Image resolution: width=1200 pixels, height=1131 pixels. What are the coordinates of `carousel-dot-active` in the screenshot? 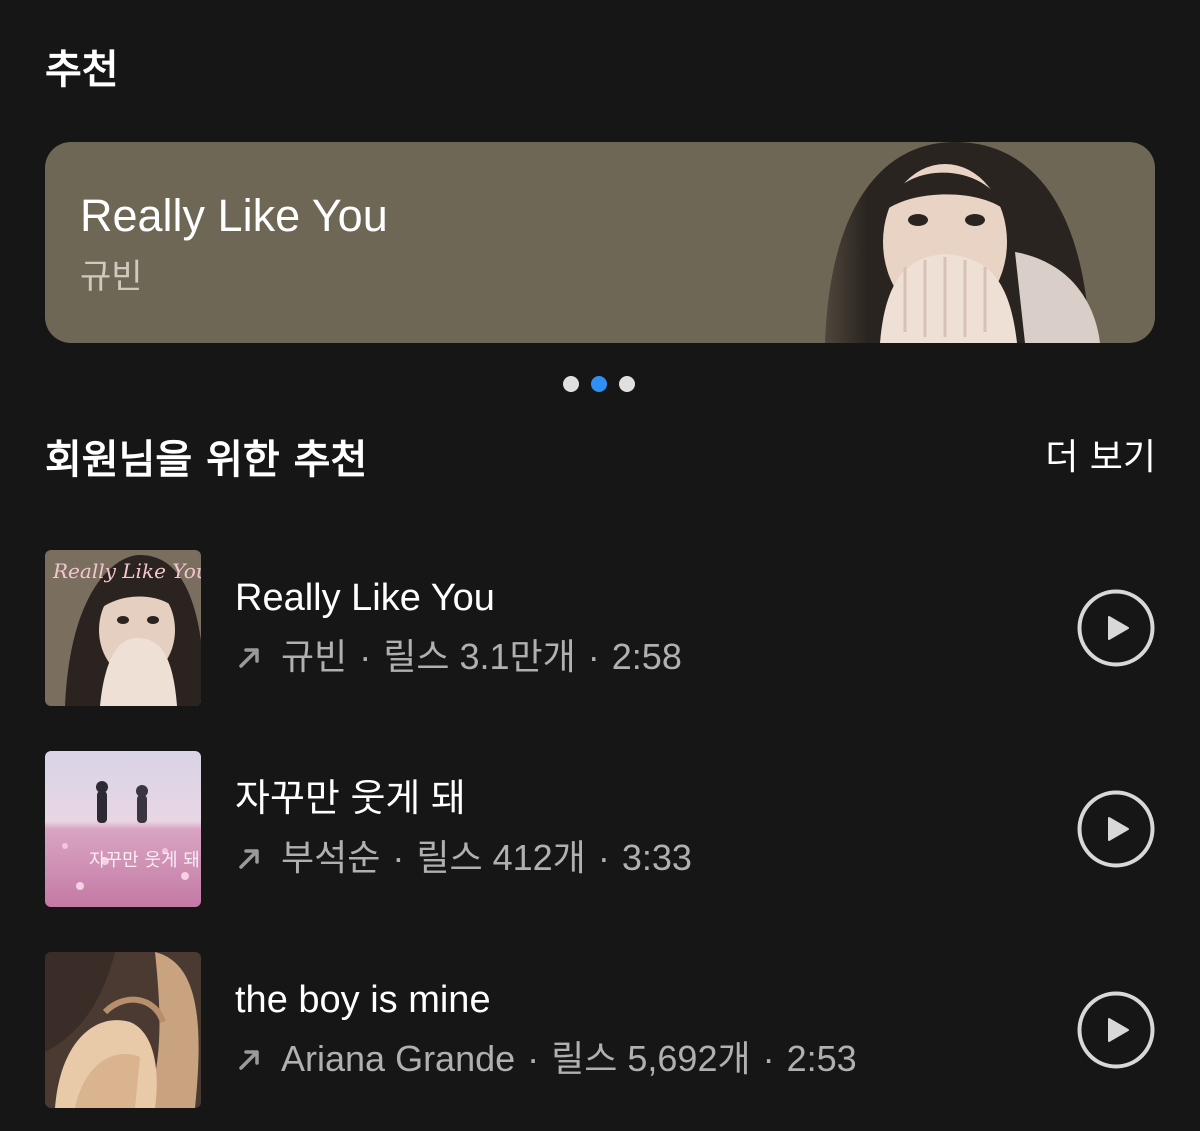 It's located at (599, 384).